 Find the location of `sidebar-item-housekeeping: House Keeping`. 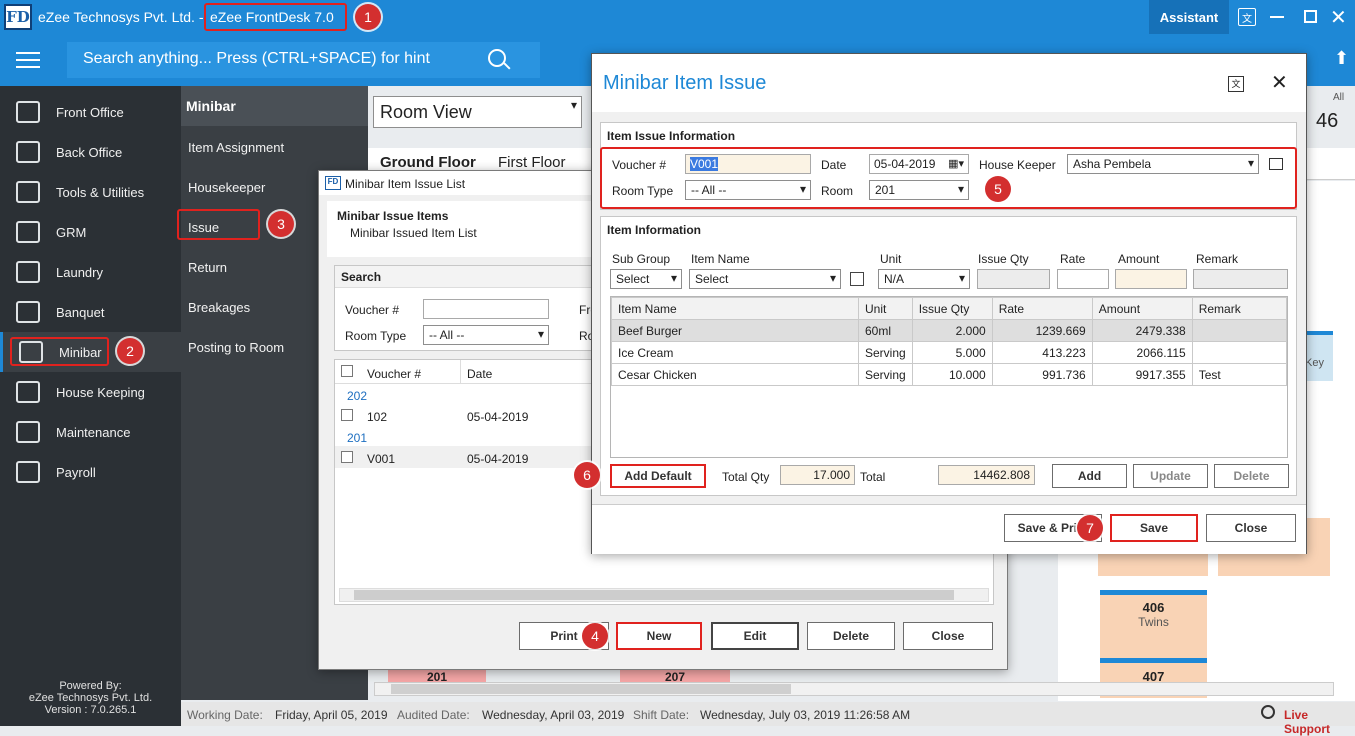

sidebar-item-housekeeping: House Keeping is located at coordinates (90, 392).